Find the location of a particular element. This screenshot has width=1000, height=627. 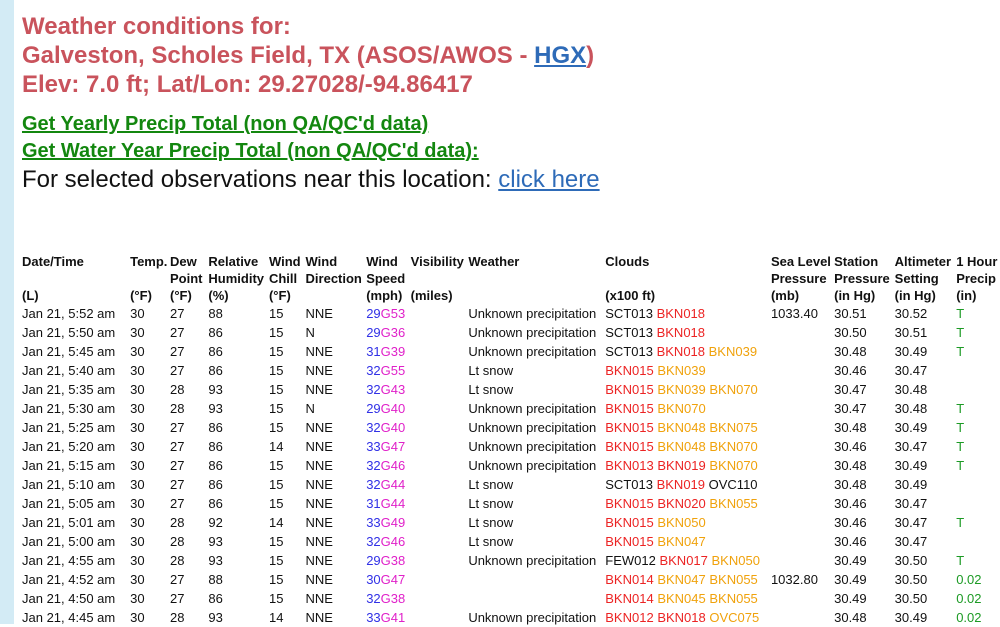

header-line: Point is located at coordinates (186, 278).